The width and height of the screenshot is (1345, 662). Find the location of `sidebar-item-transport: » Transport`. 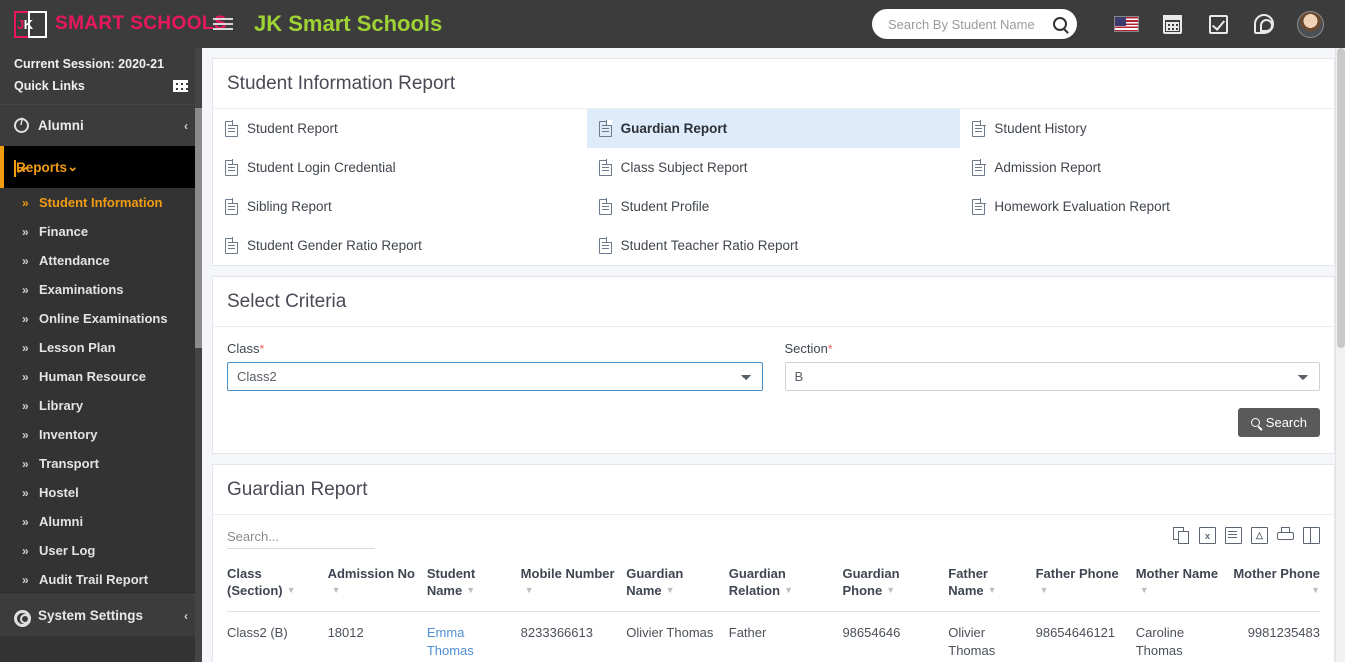

sidebar-item-transport: » Transport is located at coordinates (101, 463).